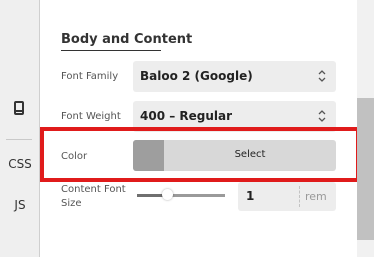 This screenshot has width=391, height=257. What do you see at coordinates (93, 189) in the screenshot?
I see `content-font-size-label-line1: Content Font` at bounding box center [93, 189].